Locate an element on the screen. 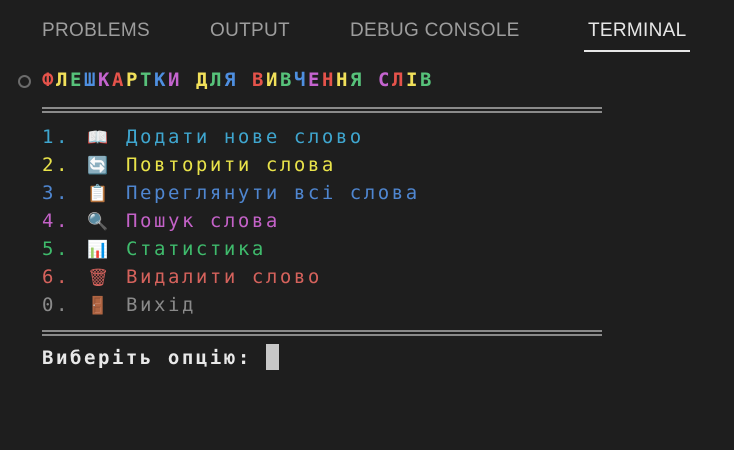  door-icon: 🚪 is located at coordinates (98, 306).